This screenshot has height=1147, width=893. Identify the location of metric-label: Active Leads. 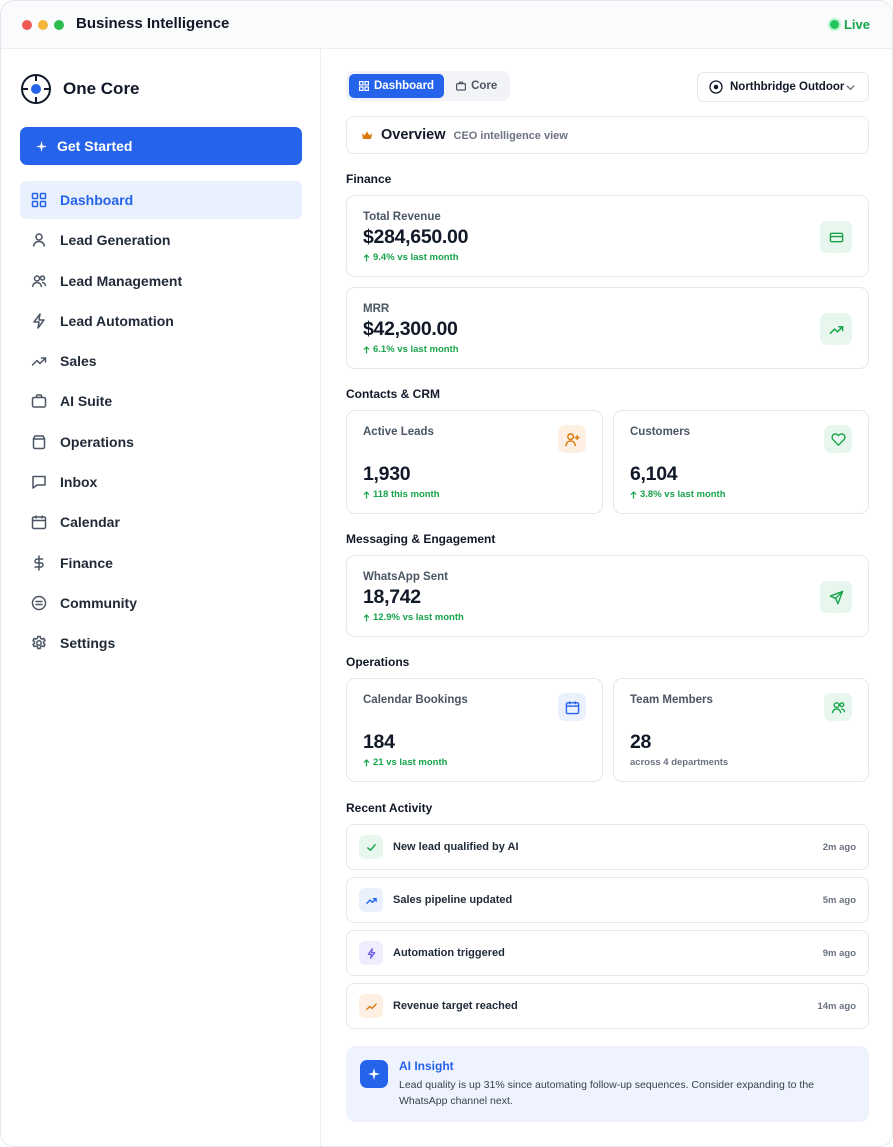
(398, 432).